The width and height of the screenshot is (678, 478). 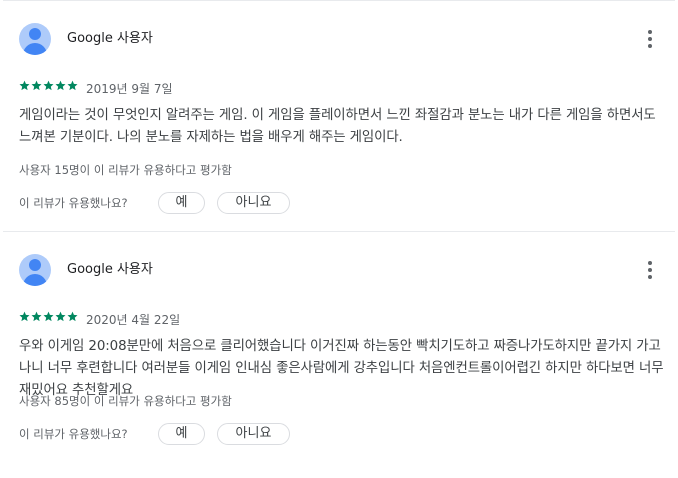 What do you see at coordinates (125, 170) in the screenshot?
I see `helpful-count: 사용자 15명이 이 리뷰가 유용하다고 평가함` at bounding box center [125, 170].